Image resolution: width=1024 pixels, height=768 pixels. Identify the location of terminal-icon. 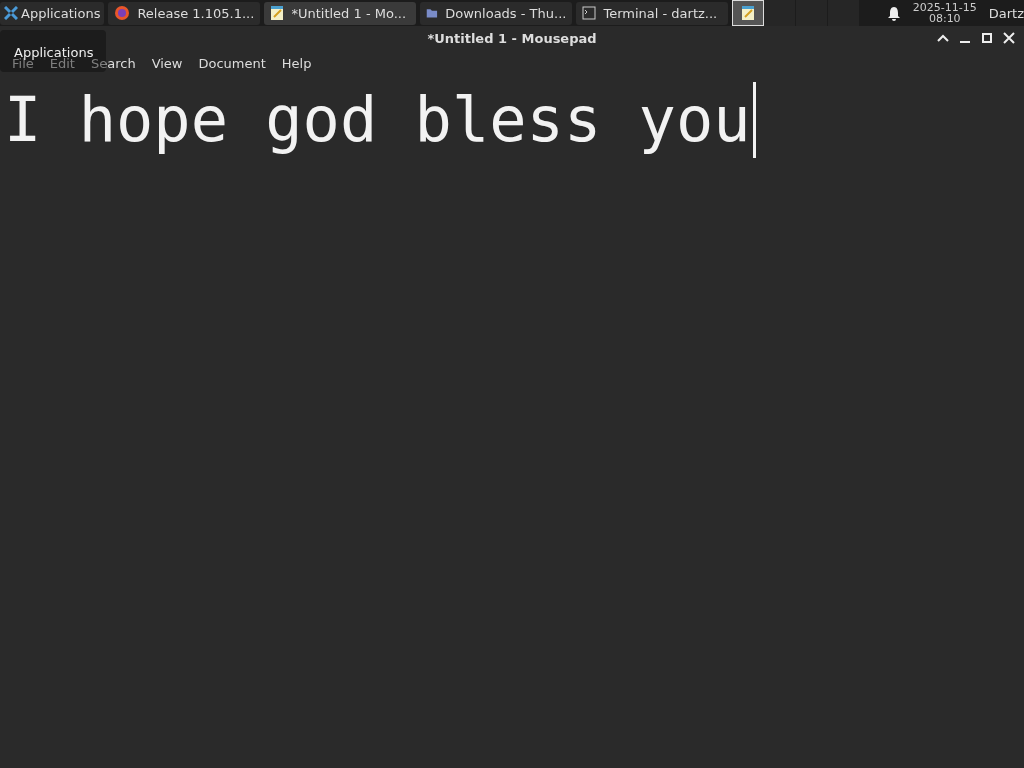
(589, 13).